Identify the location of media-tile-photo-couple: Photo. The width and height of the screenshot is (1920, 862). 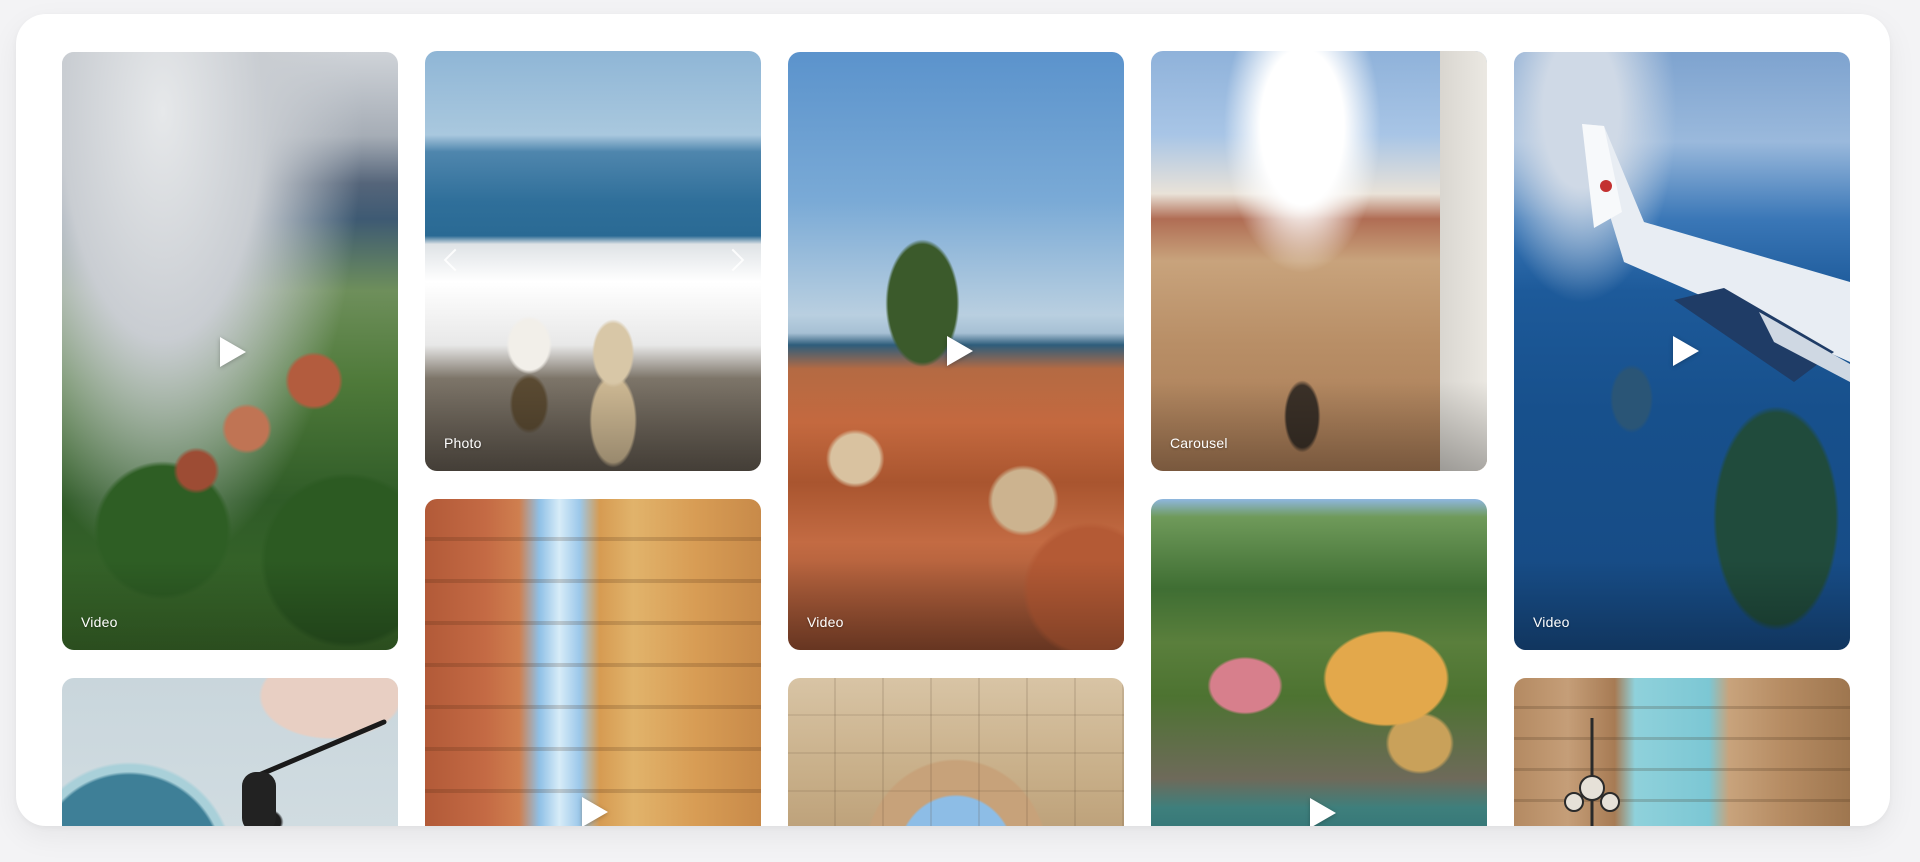
(593, 261).